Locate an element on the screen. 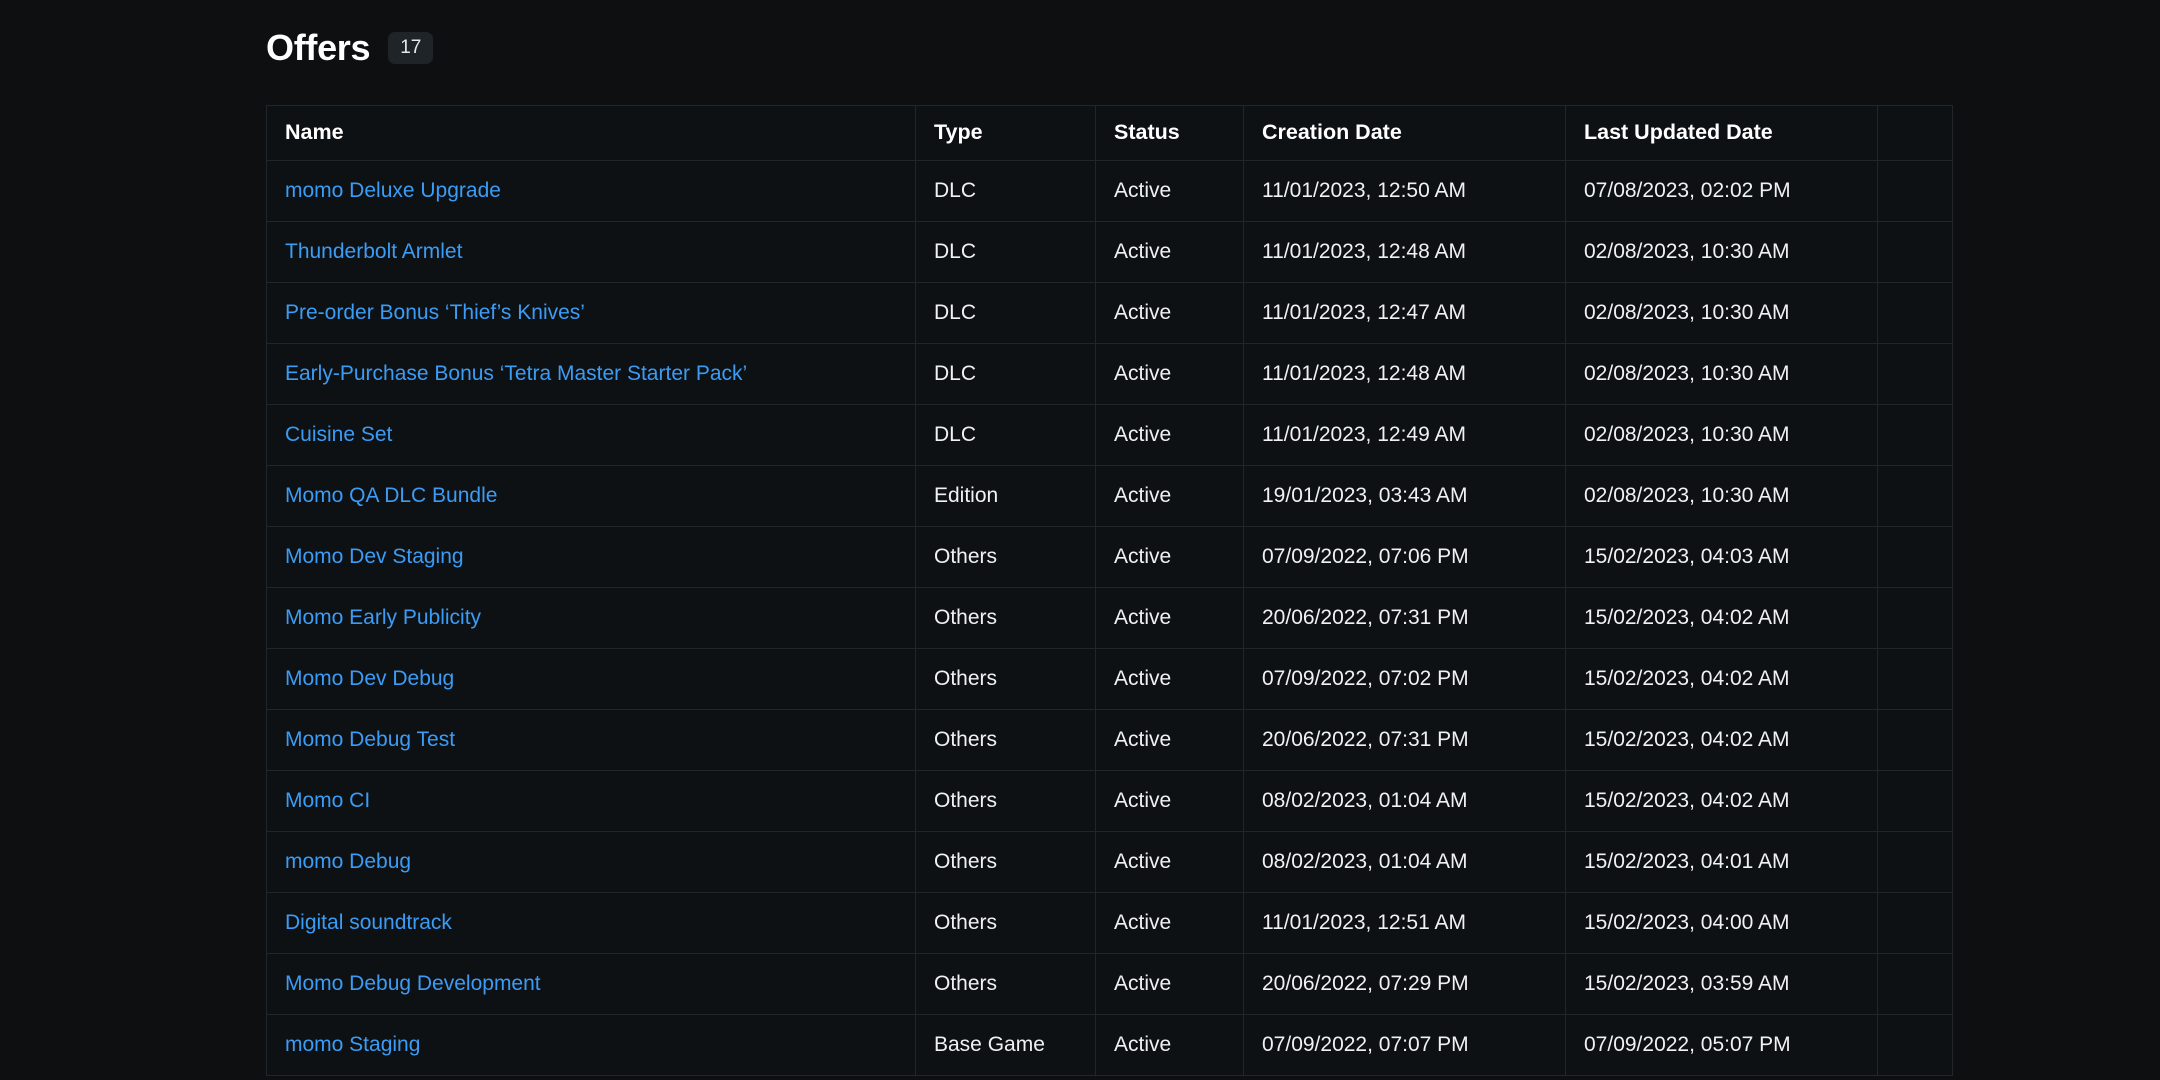 Image resolution: width=2160 pixels, height=1080 pixels. cell-creation-date: 20/06/2022, 07:29 PM is located at coordinates (1404, 984).